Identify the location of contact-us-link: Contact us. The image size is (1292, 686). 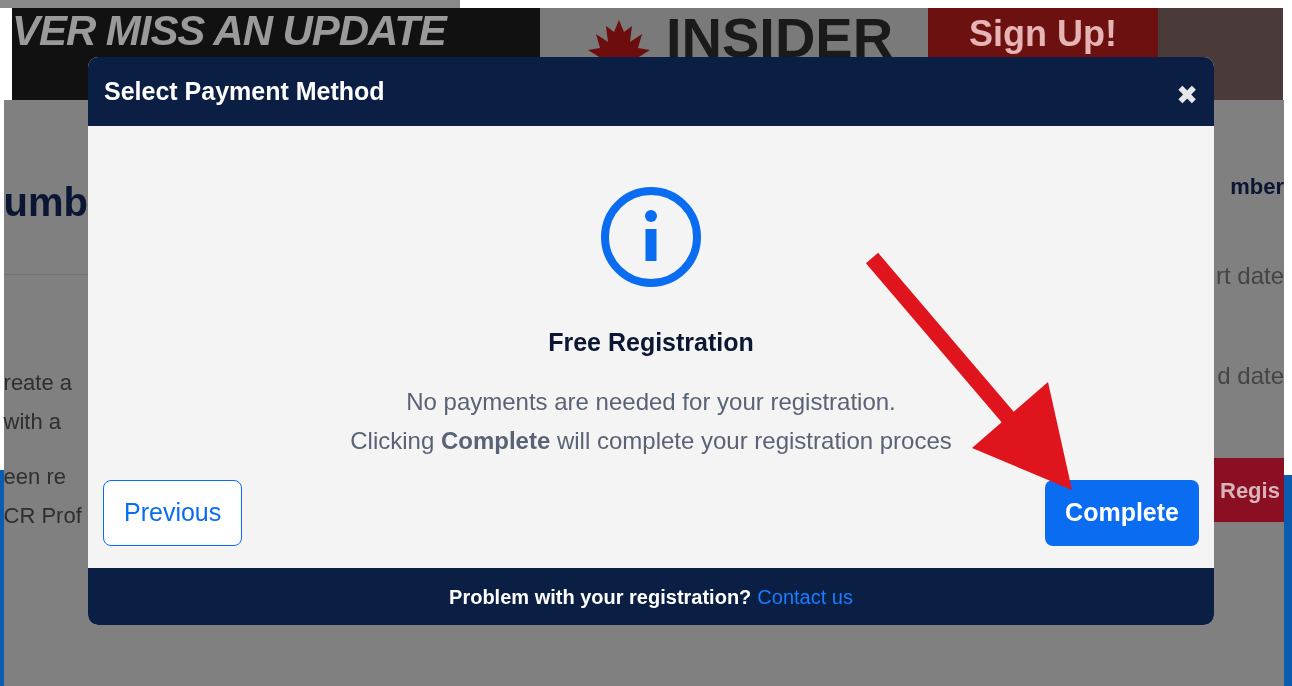
(805, 596).